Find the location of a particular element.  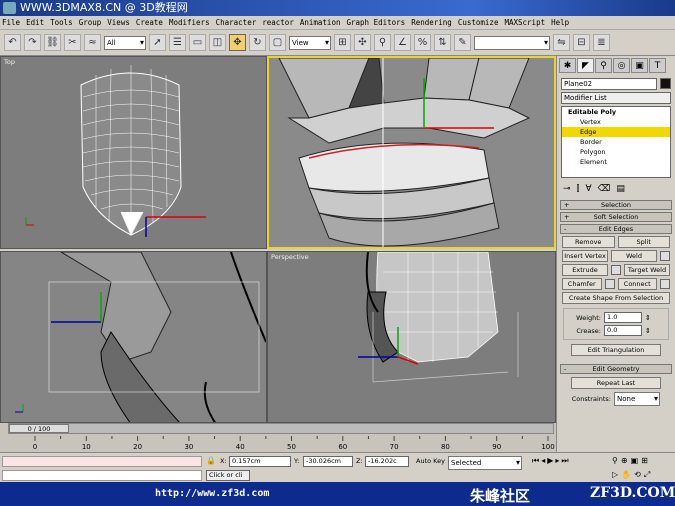

menu-help: Help is located at coordinates (560, 22).